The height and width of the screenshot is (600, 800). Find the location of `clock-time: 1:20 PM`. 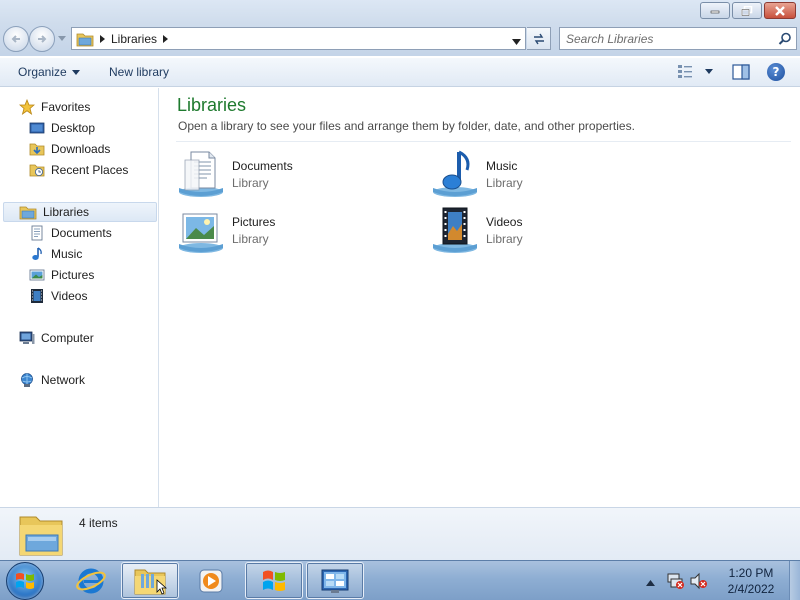

clock-time: 1:20 PM is located at coordinates (751, 573).